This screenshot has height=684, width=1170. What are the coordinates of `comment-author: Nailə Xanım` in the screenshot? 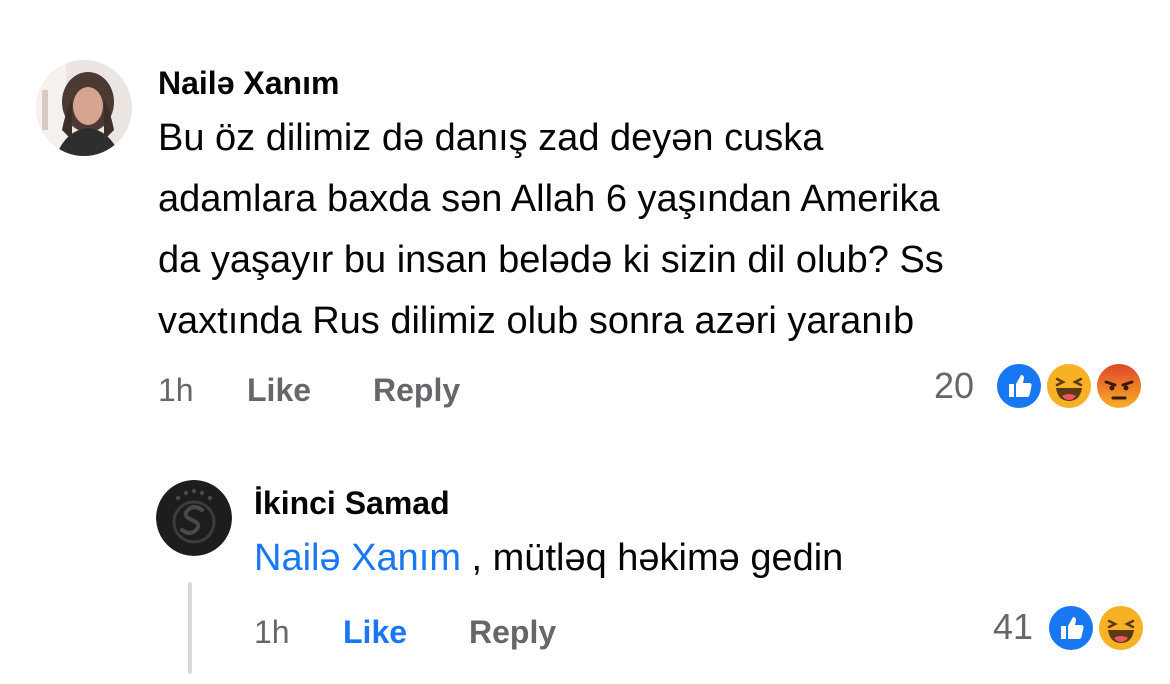 It's located at (248, 83).